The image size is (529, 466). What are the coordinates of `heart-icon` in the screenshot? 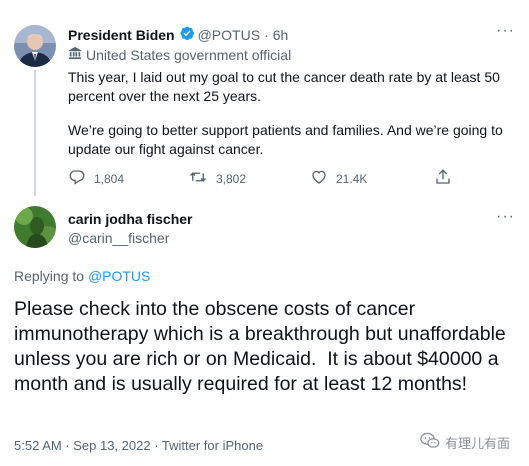 It's located at (319, 178).